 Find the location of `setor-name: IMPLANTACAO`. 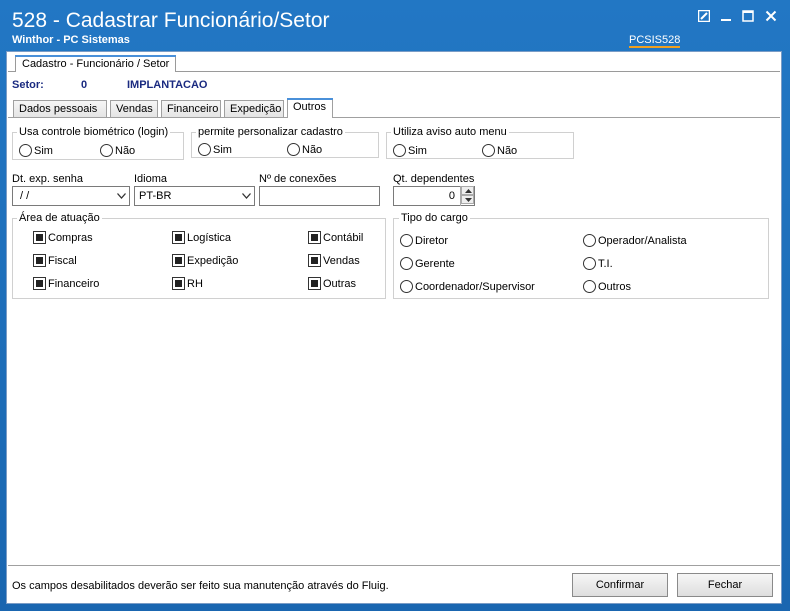

setor-name: IMPLANTACAO is located at coordinates (167, 85).